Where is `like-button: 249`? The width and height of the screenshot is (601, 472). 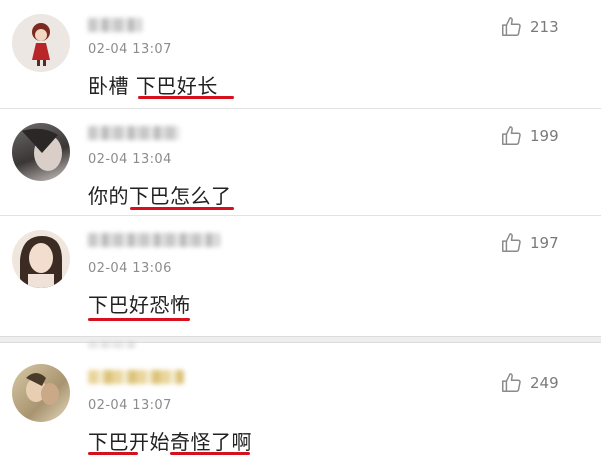
like-button: 249 is located at coordinates (529, 383).